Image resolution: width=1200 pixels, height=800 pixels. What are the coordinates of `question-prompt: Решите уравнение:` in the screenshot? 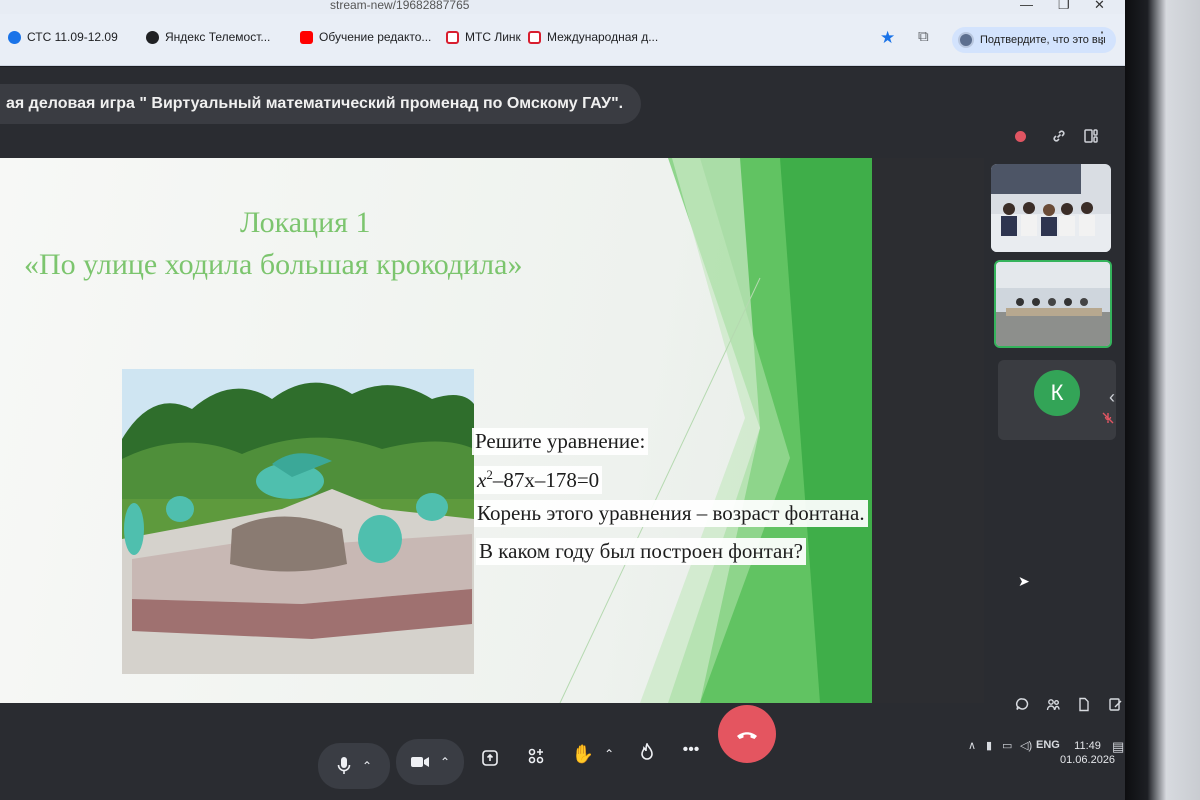 It's located at (560, 441).